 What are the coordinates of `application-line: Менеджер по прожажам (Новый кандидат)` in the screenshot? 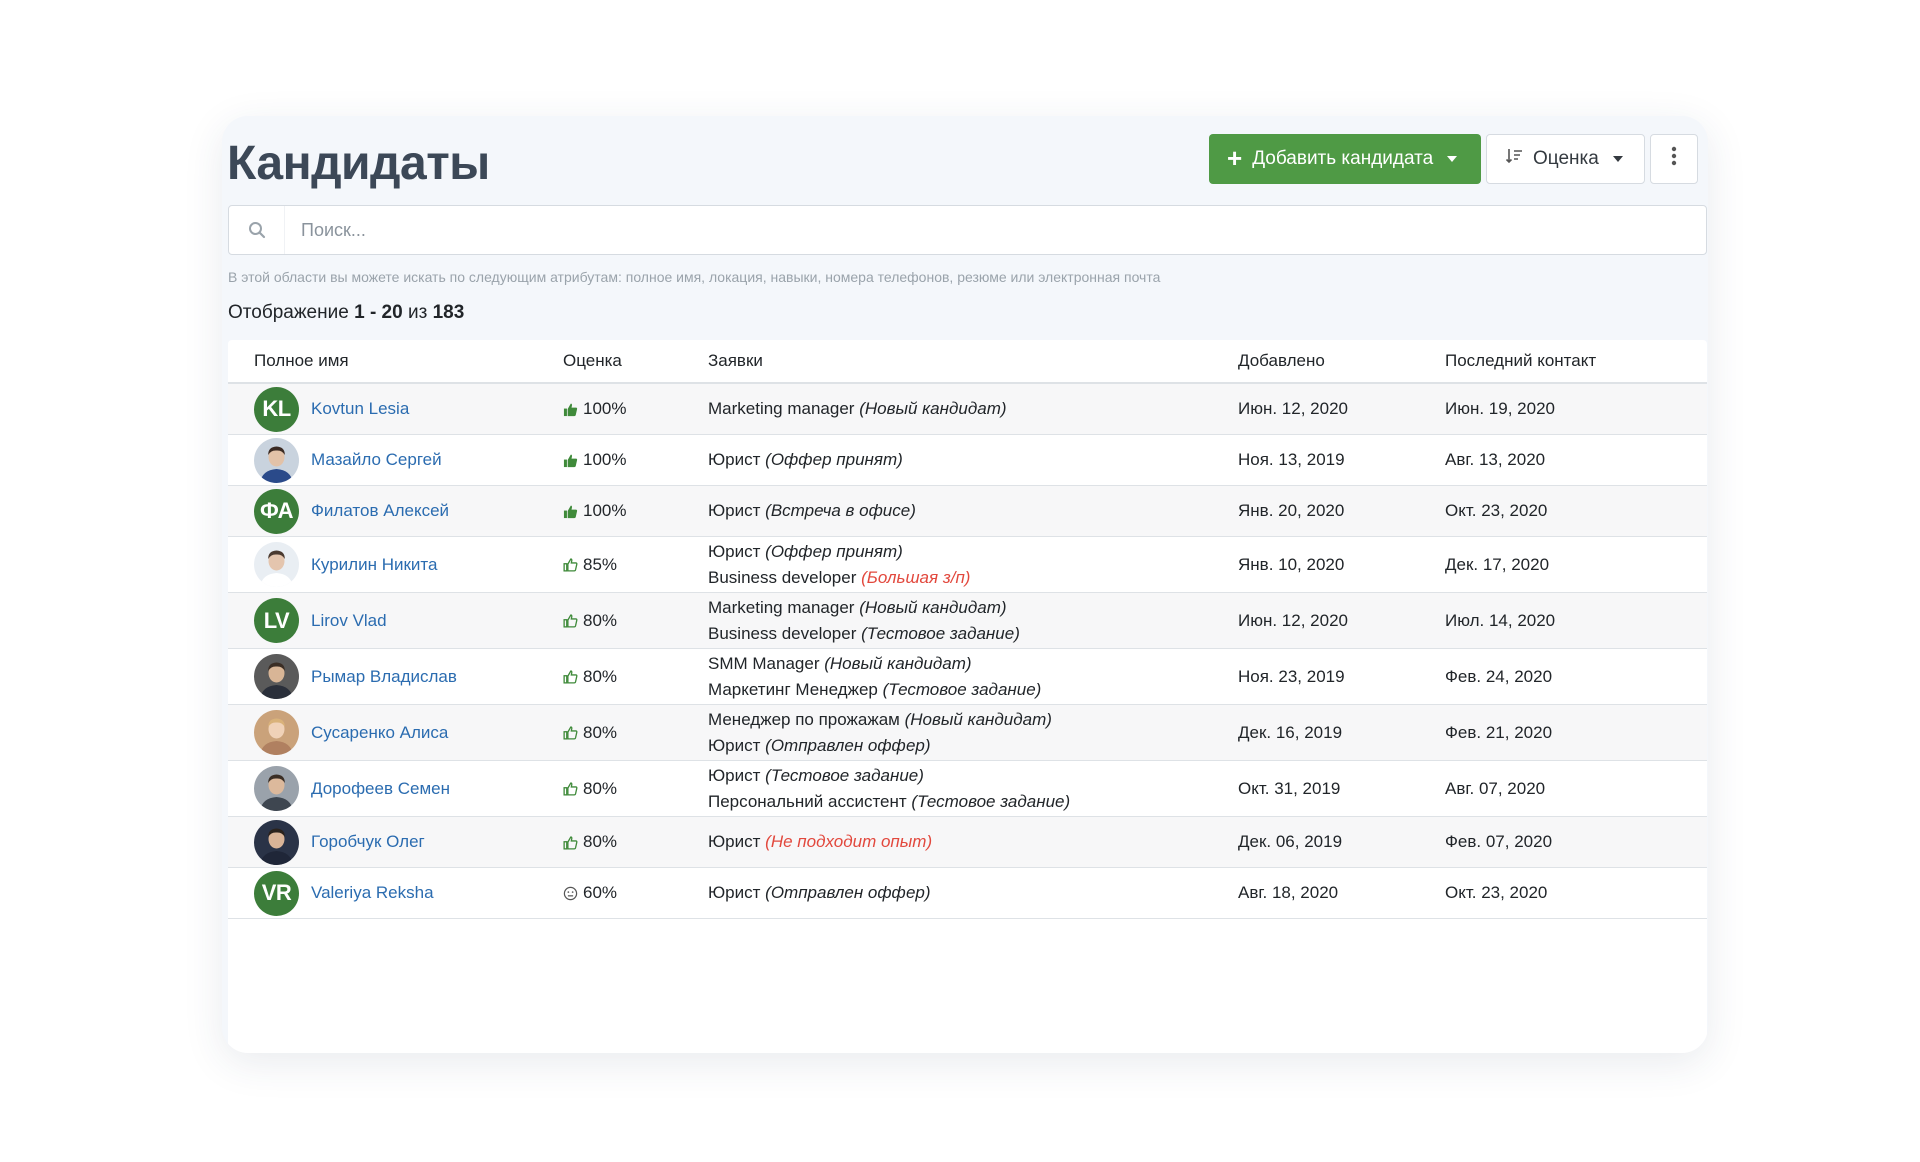 It's located at (973, 720).